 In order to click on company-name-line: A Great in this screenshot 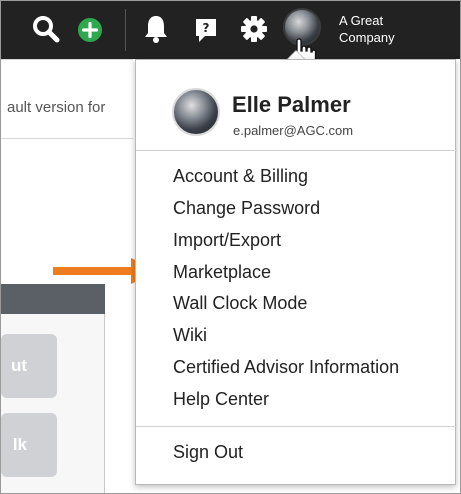, I will do `click(361, 20)`.